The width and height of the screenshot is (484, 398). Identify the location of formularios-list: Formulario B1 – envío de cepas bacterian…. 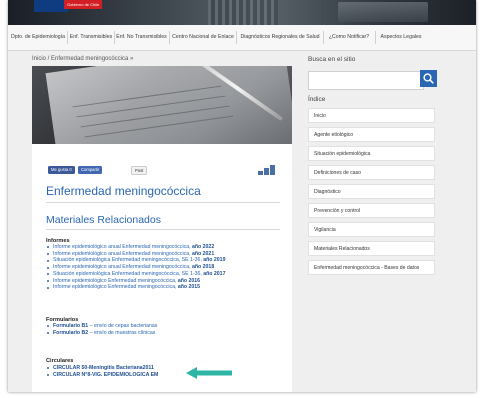
(101, 329).